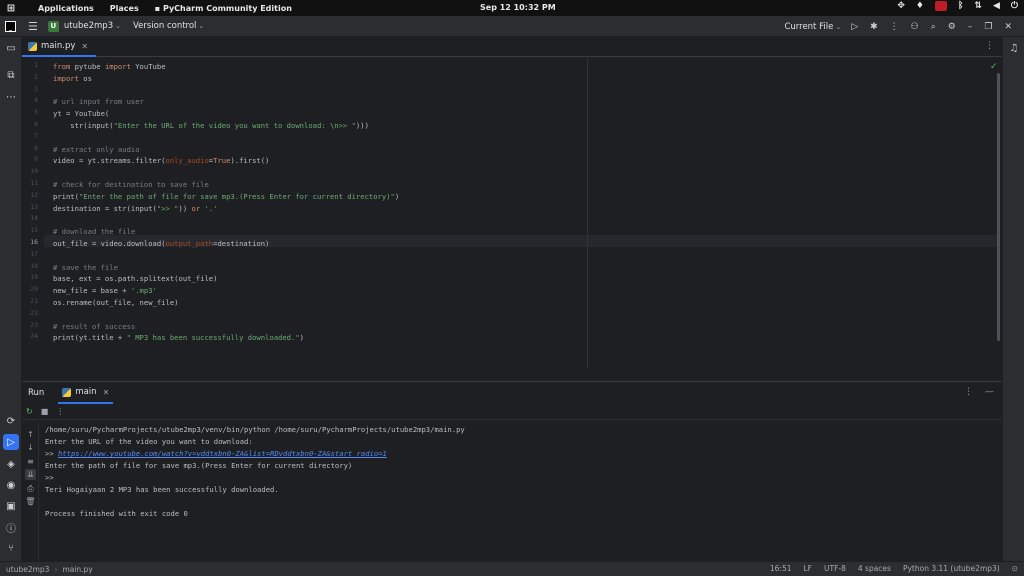 This screenshot has width=1024, height=576. Describe the element at coordinates (915, 27) in the screenshot. I see `add-user-icon: ⚇` at that location.